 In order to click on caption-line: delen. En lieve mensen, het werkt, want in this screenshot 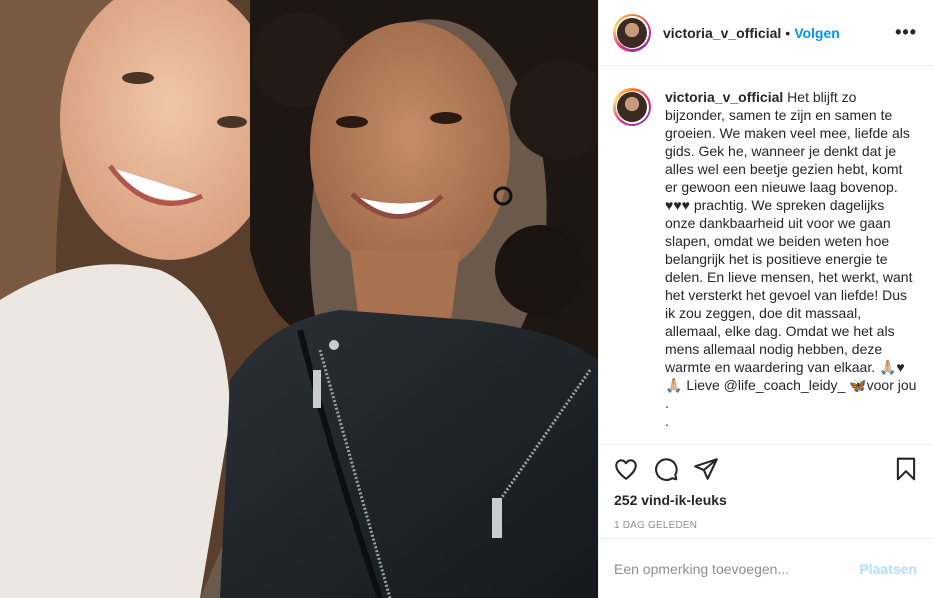, I will do `click(789, 277)`.